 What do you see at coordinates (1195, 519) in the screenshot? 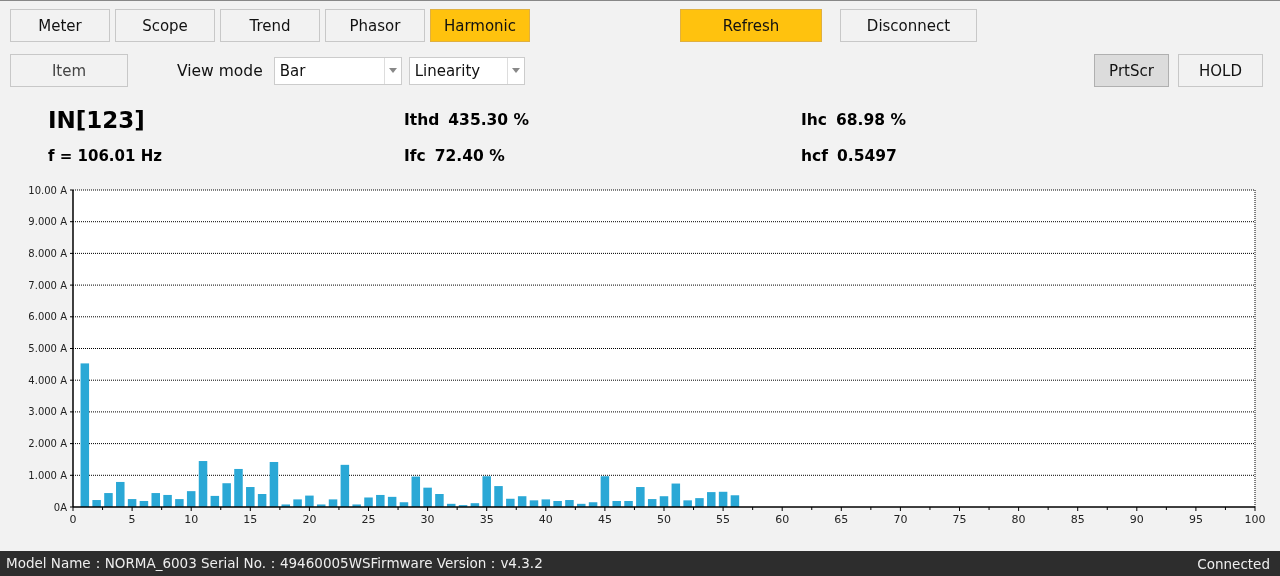
I see `x-axis-label: 95` at bounding box center [1195, 519].